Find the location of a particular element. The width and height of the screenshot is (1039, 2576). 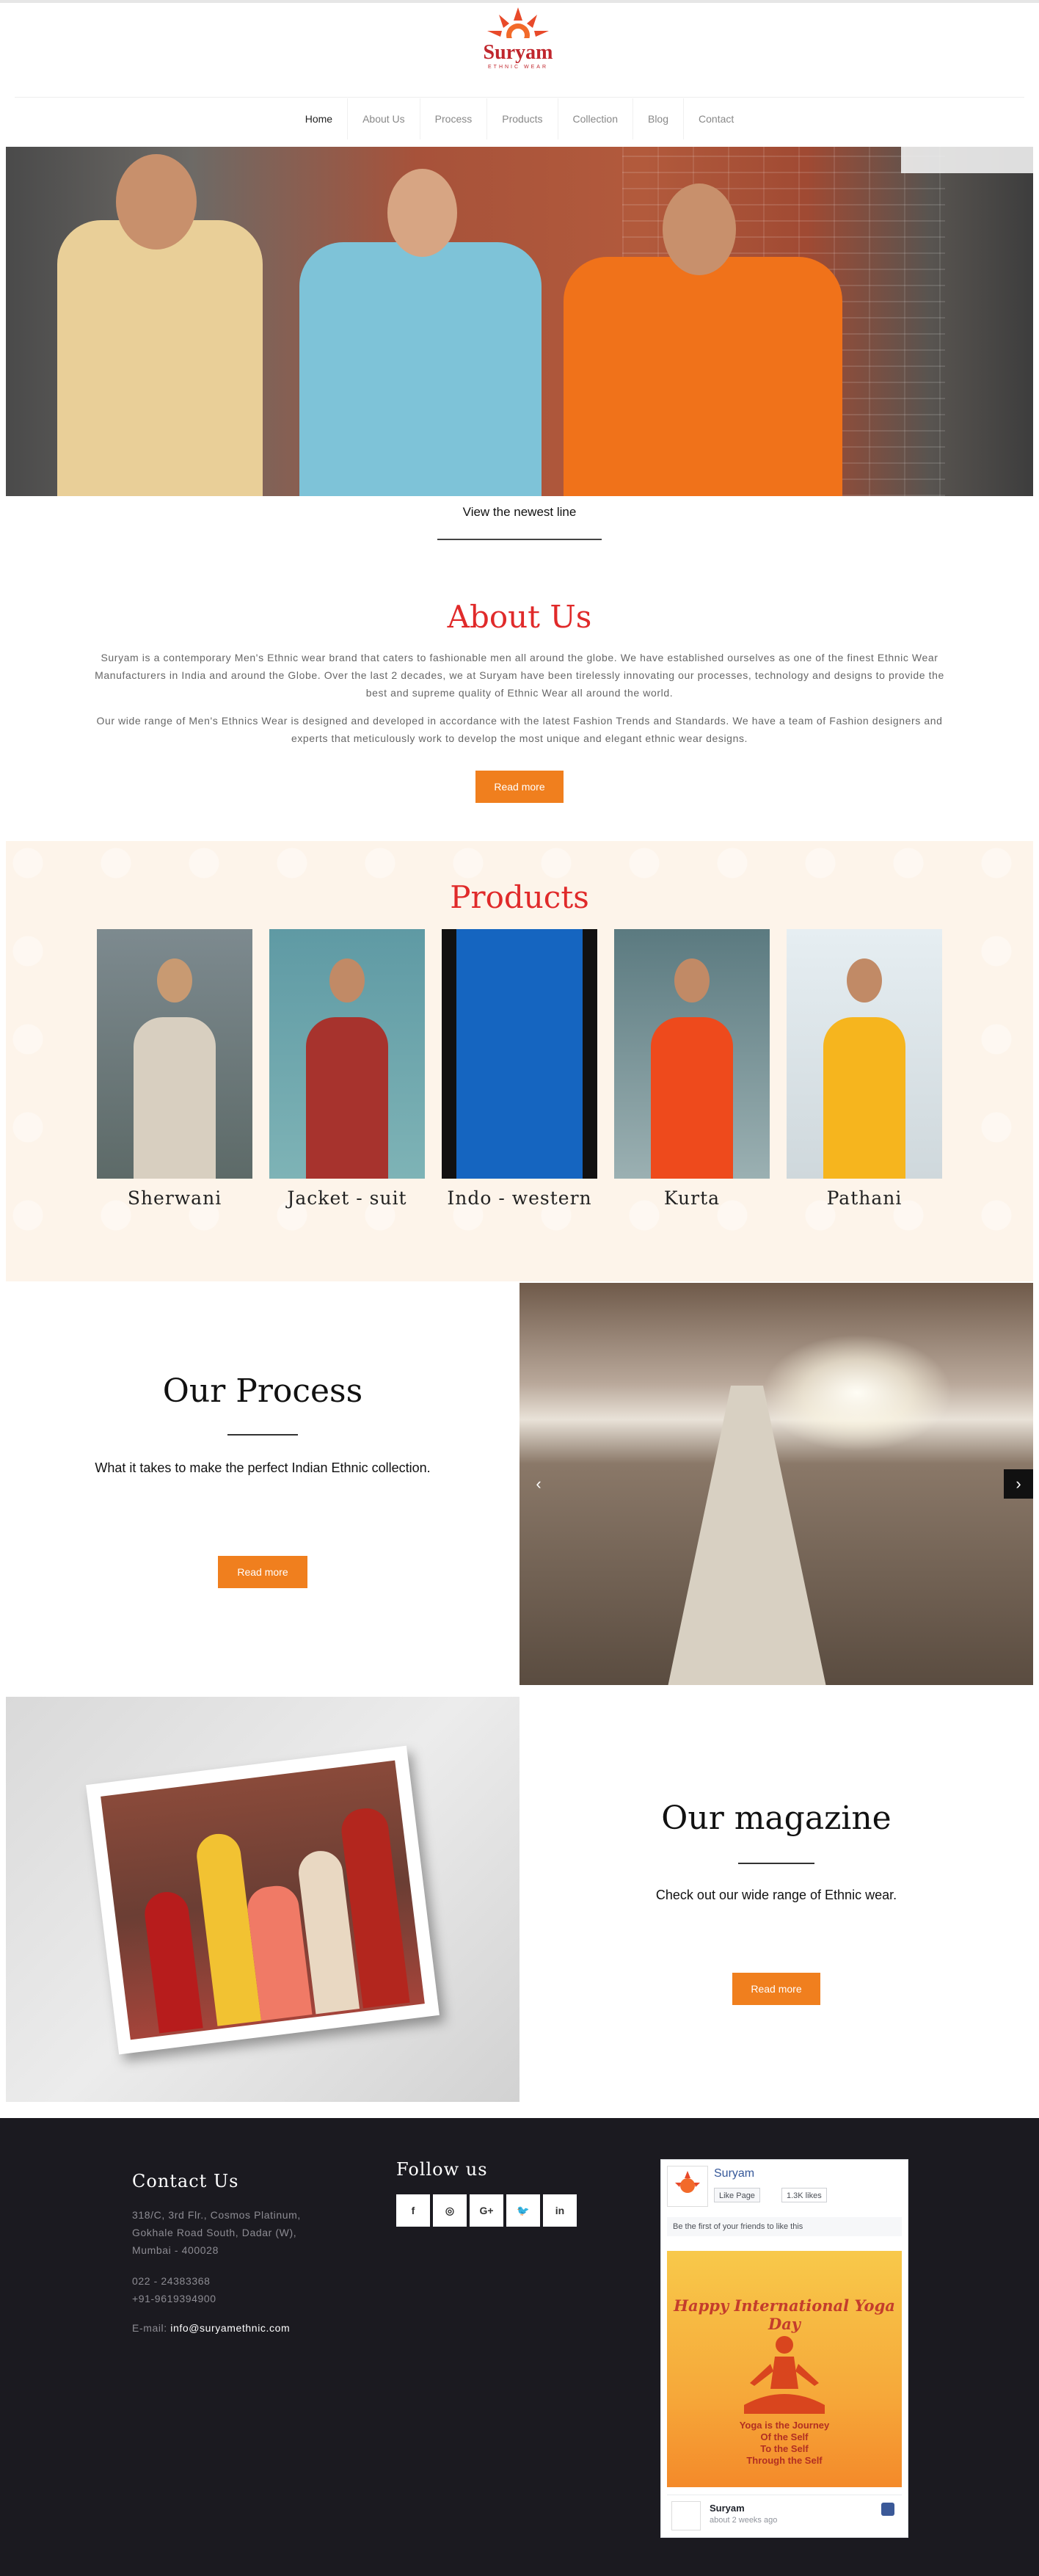

address-line: 318/C, 3rd Flr., Cosmos Platinum, is located at coordinates (216, 2215).